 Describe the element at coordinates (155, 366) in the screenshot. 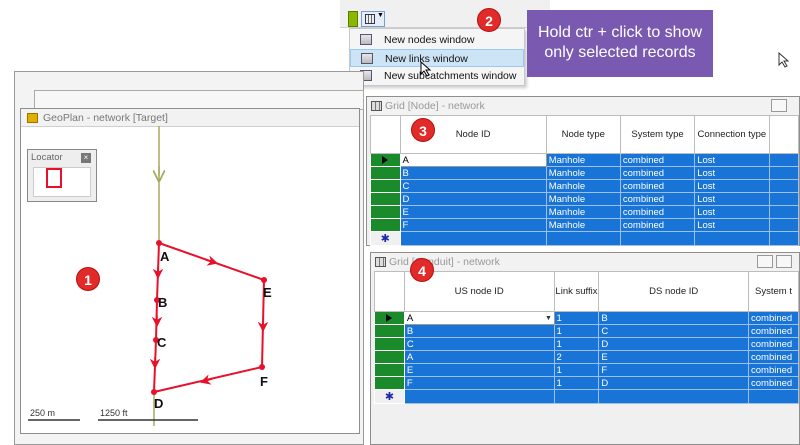

I see `link-c-d` at that location.